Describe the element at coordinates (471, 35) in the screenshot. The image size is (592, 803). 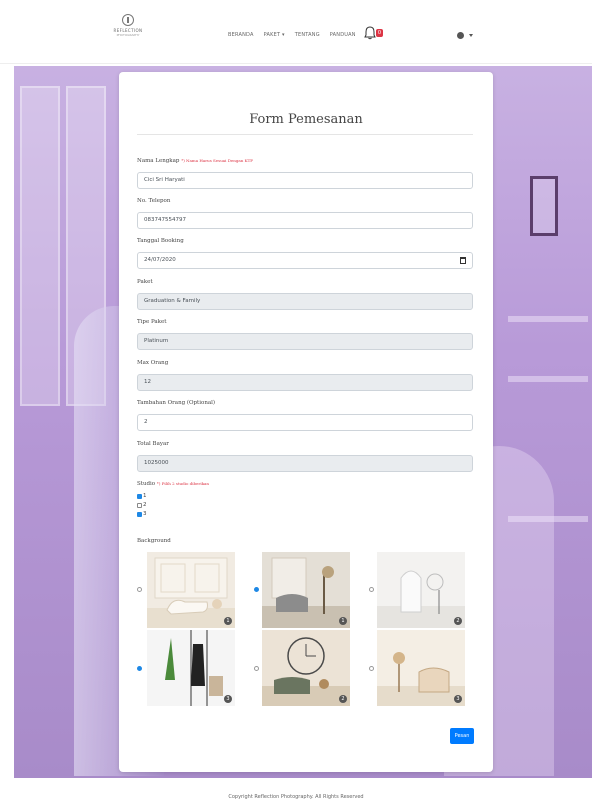
I see `caret-down-icon` at that location.